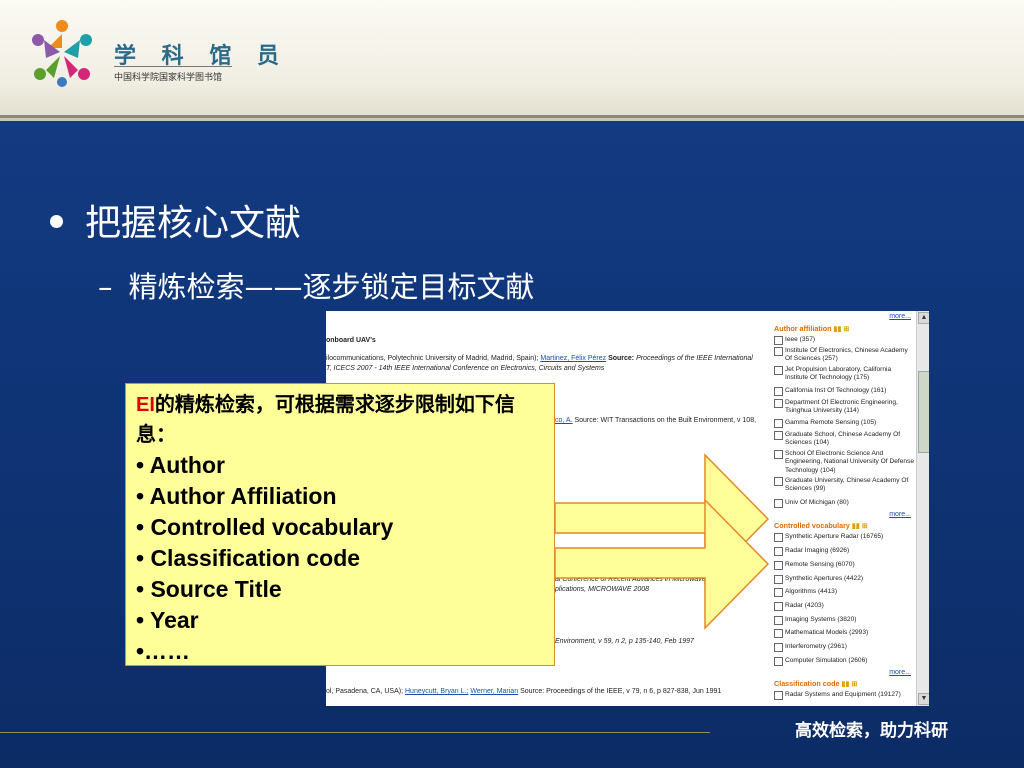 The image size is (1024, 768). What do you see at coordinates (494, 691) in the screenshot?
I see `author-link: Werner, Marian` at bounding box center [494, 691].